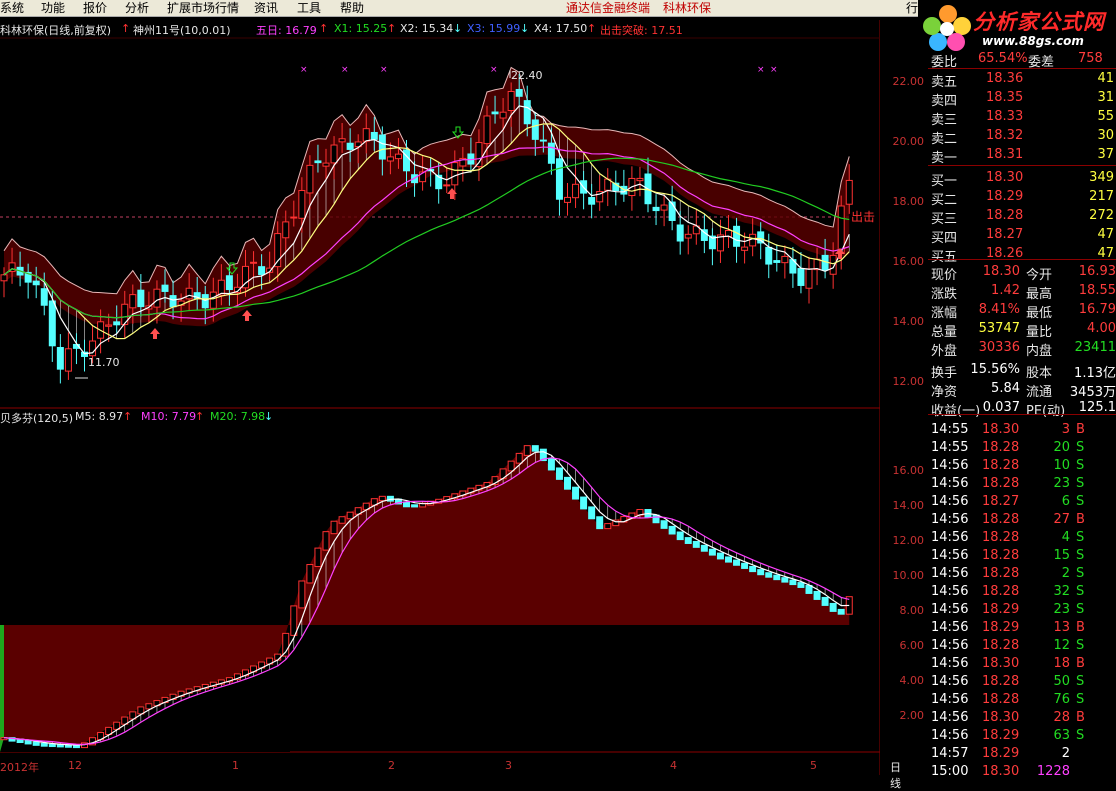 The image size is (1116, 791). Describe the element at coordinates (1105, 135) in the screenshot. I see `order-volume: 30` at that location.